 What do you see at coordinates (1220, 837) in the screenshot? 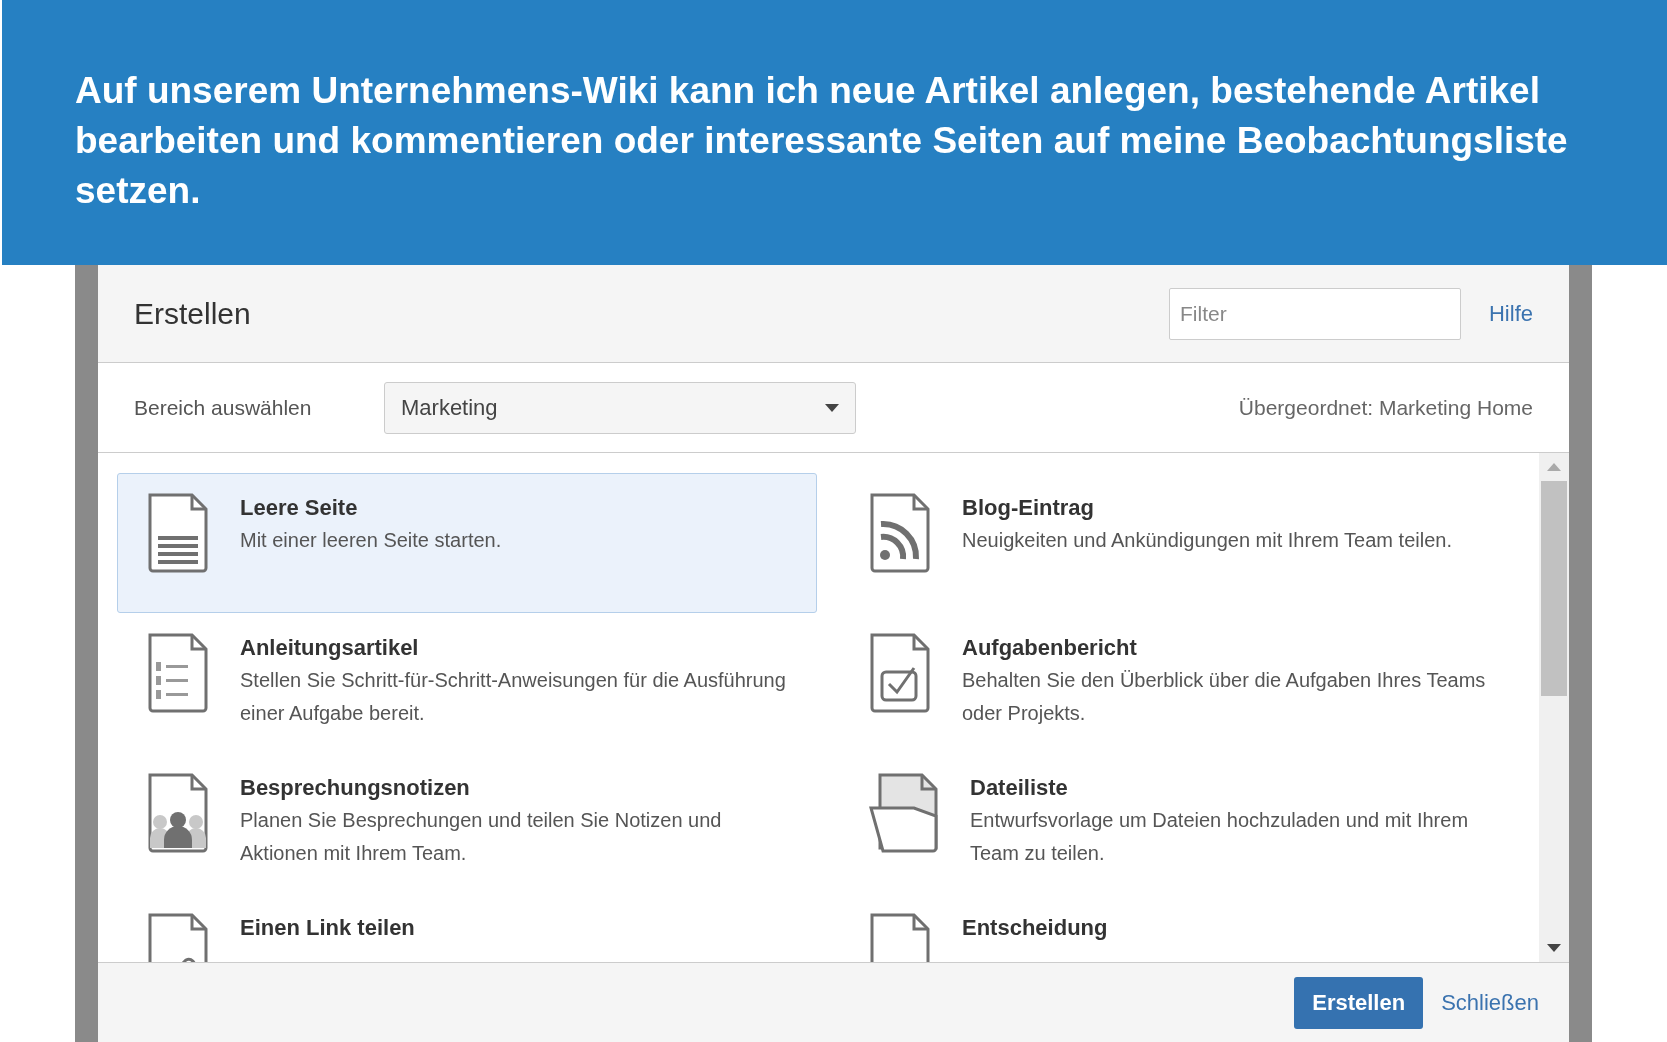
I see `template-description: Entwurfsvorlage um Dateien hochzuladen und mit Ihrem Team zu teilen.` at bounding box center [1220, 837].